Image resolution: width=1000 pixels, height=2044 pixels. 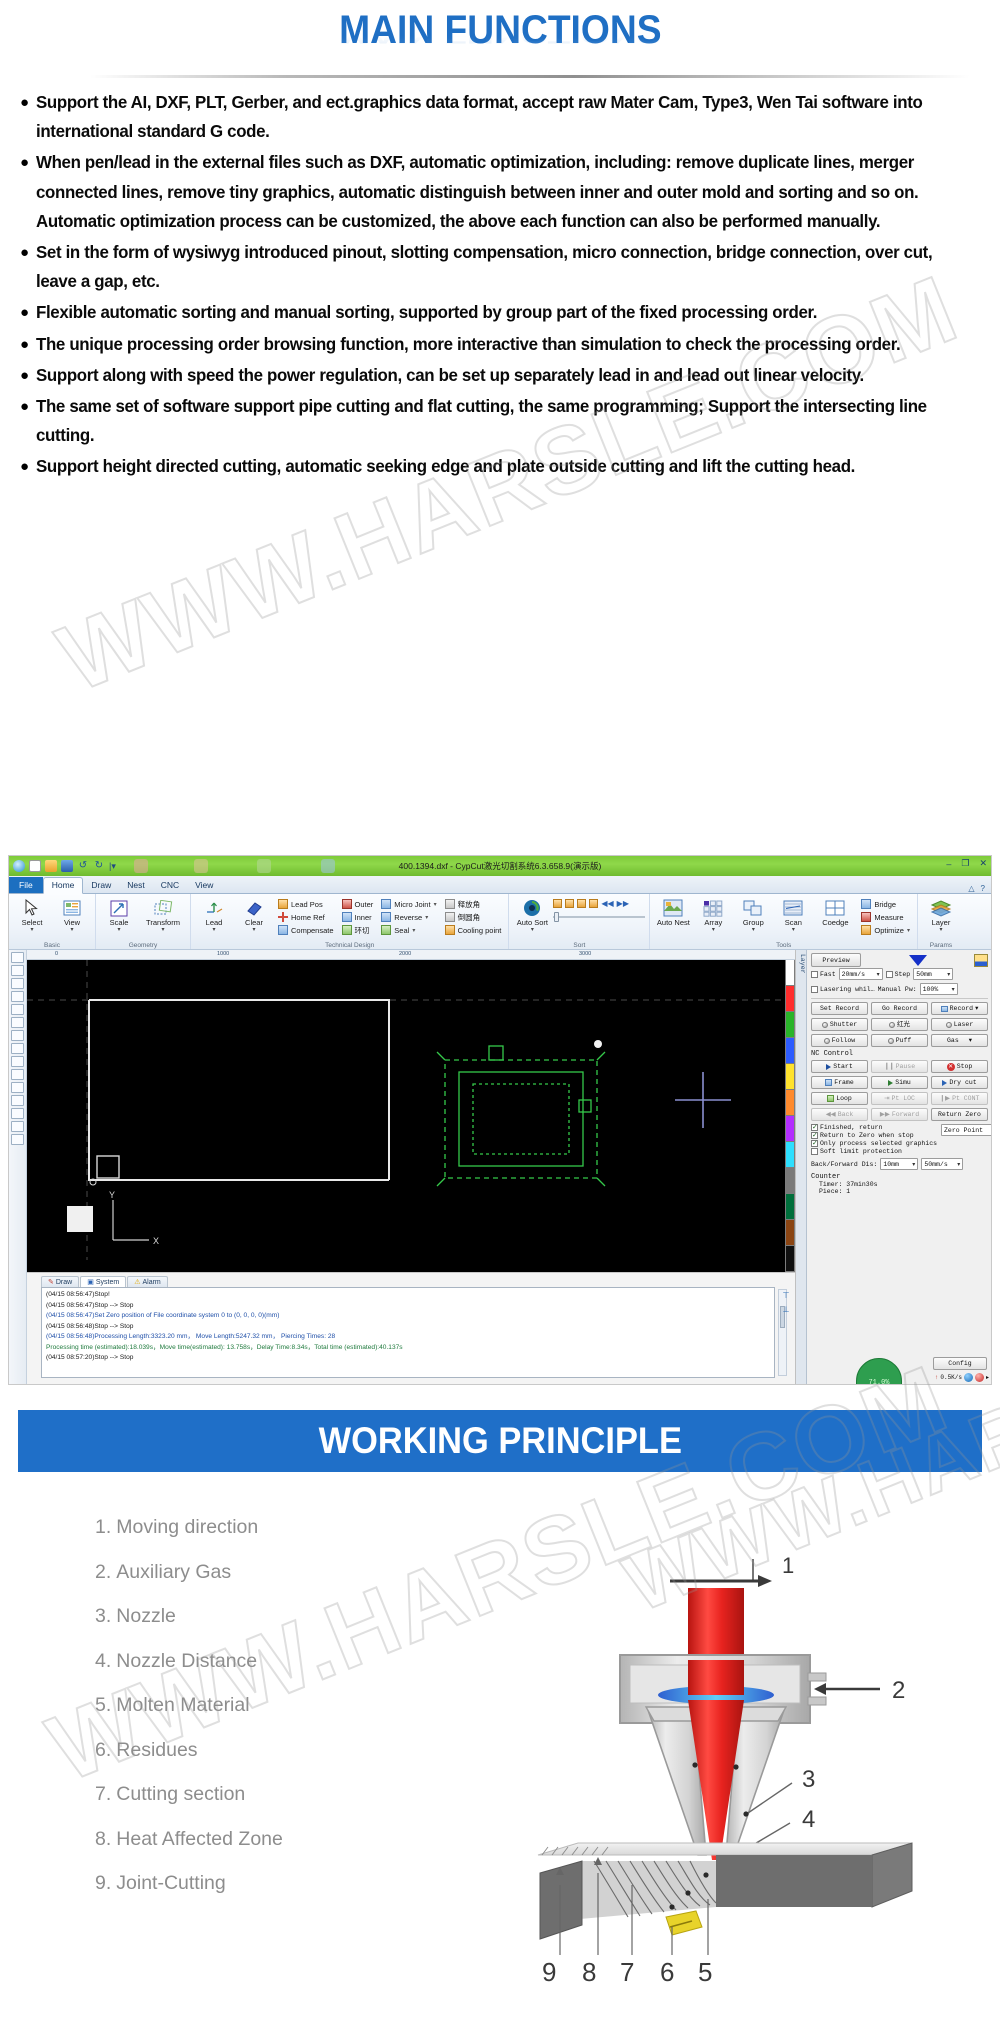 I want to click on layer-swatch-black, so click(x=790, y=1259).